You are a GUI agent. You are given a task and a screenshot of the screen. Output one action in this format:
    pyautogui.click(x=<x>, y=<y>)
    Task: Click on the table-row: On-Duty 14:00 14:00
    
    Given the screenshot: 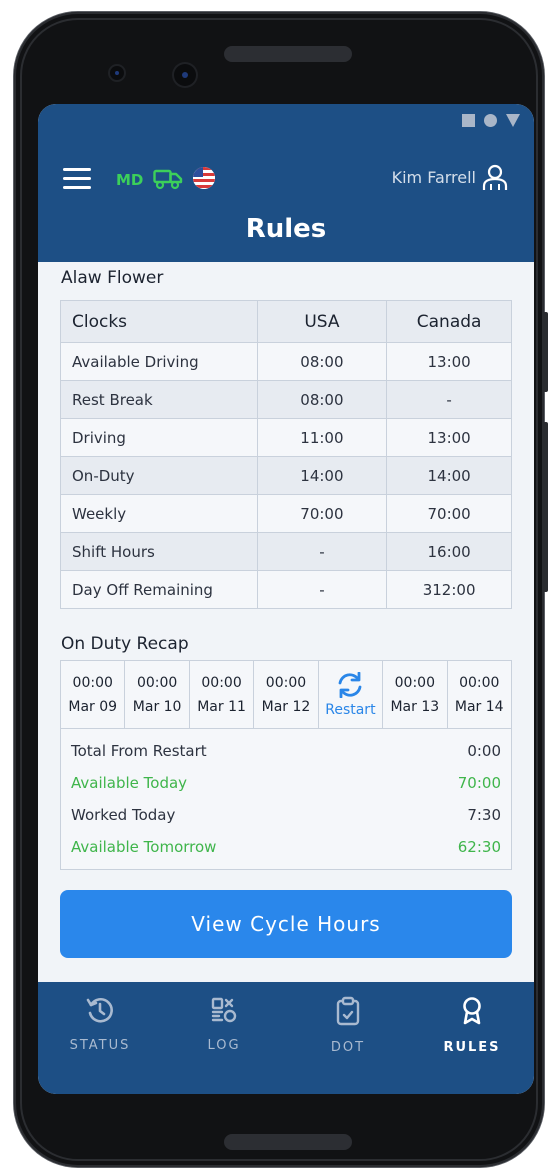 What is the action you would take?
    pyautogui.click(x=286, y=475)
    